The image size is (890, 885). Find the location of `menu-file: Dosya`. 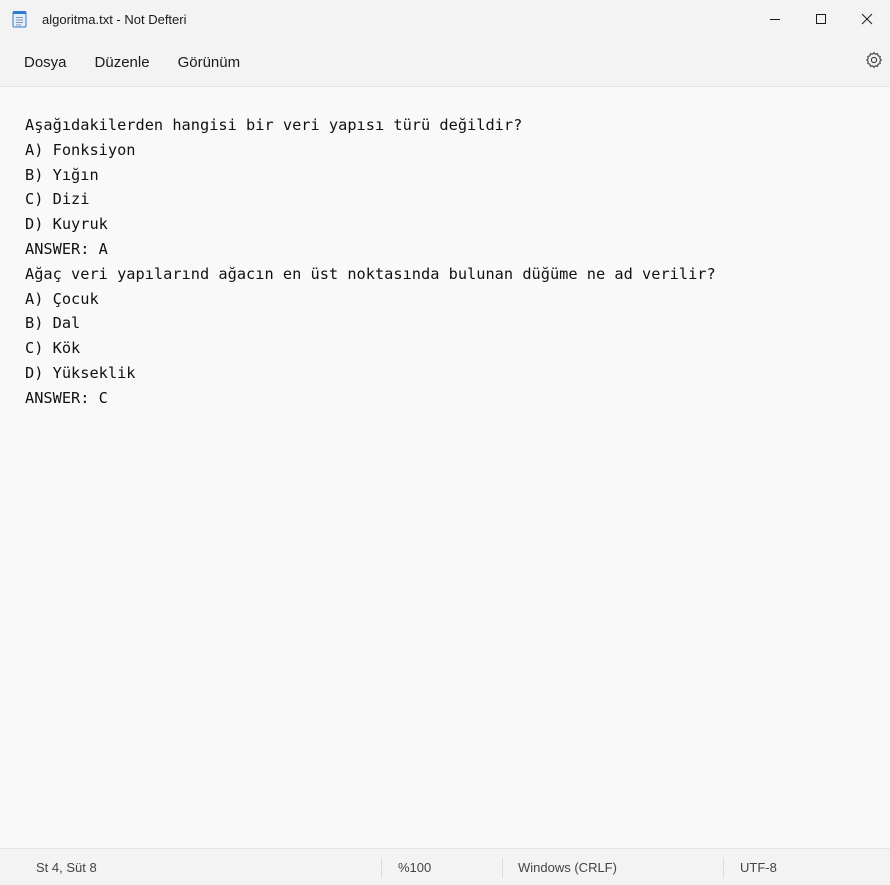

menu-file: Dosya is located at coordinates (45, 62).